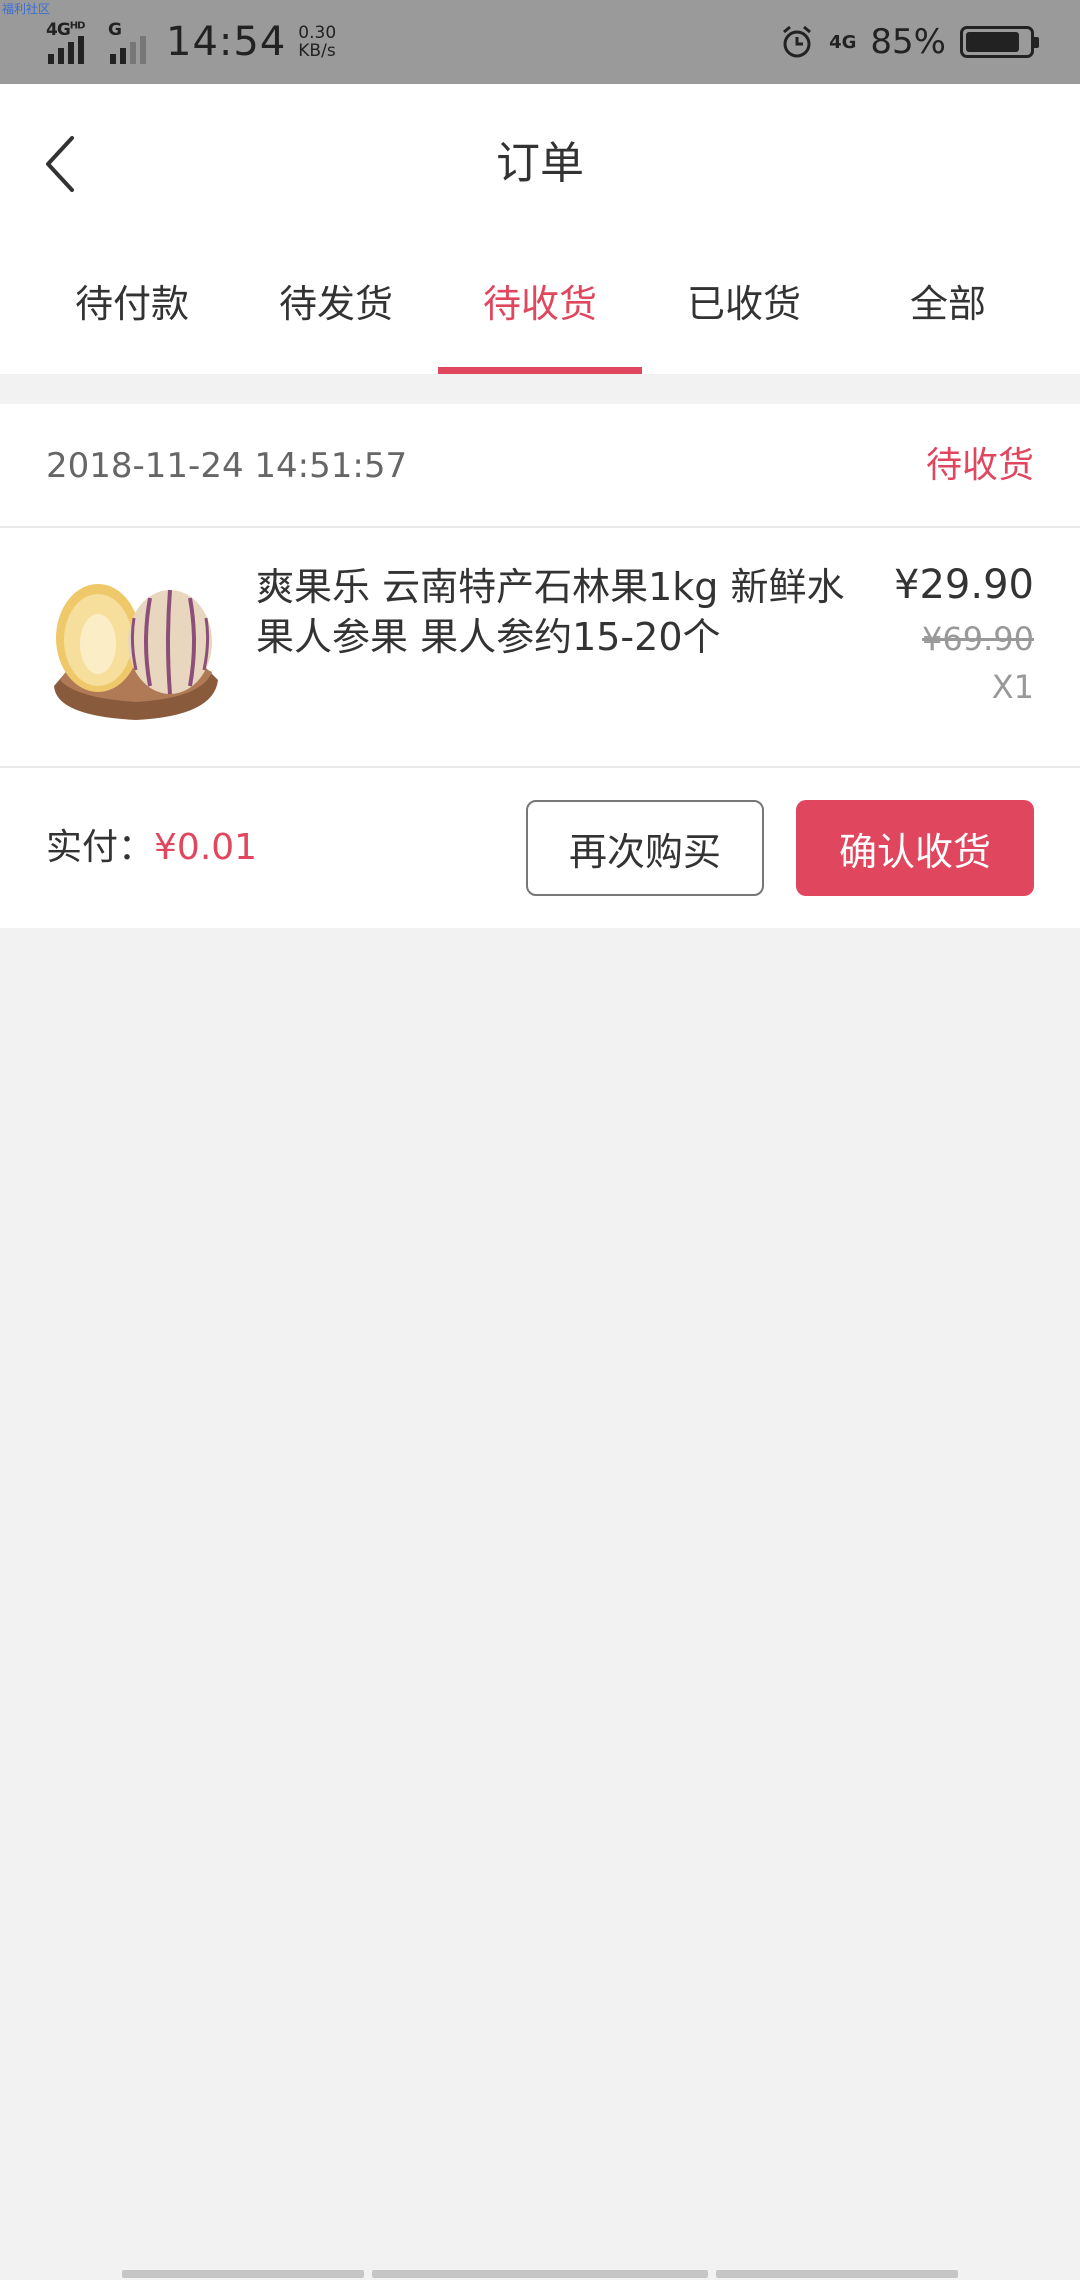  I want to click on status-bar-right: 4G 85%, so click(909, 42).